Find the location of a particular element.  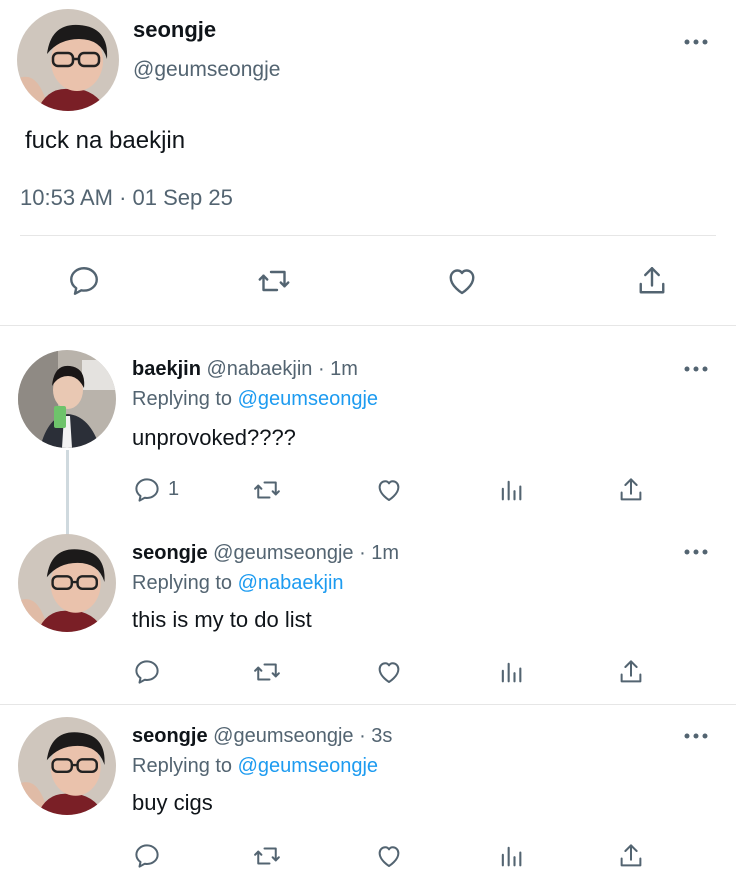

thread-line is located at coordinates (67, 493).